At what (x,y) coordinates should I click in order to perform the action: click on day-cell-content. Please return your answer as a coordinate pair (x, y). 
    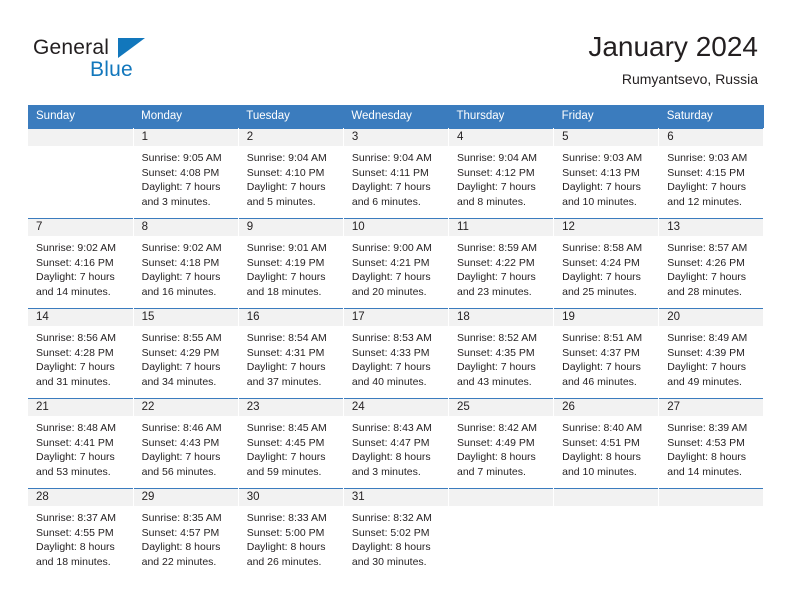
    Looking at the image, I should click on (80, 173).